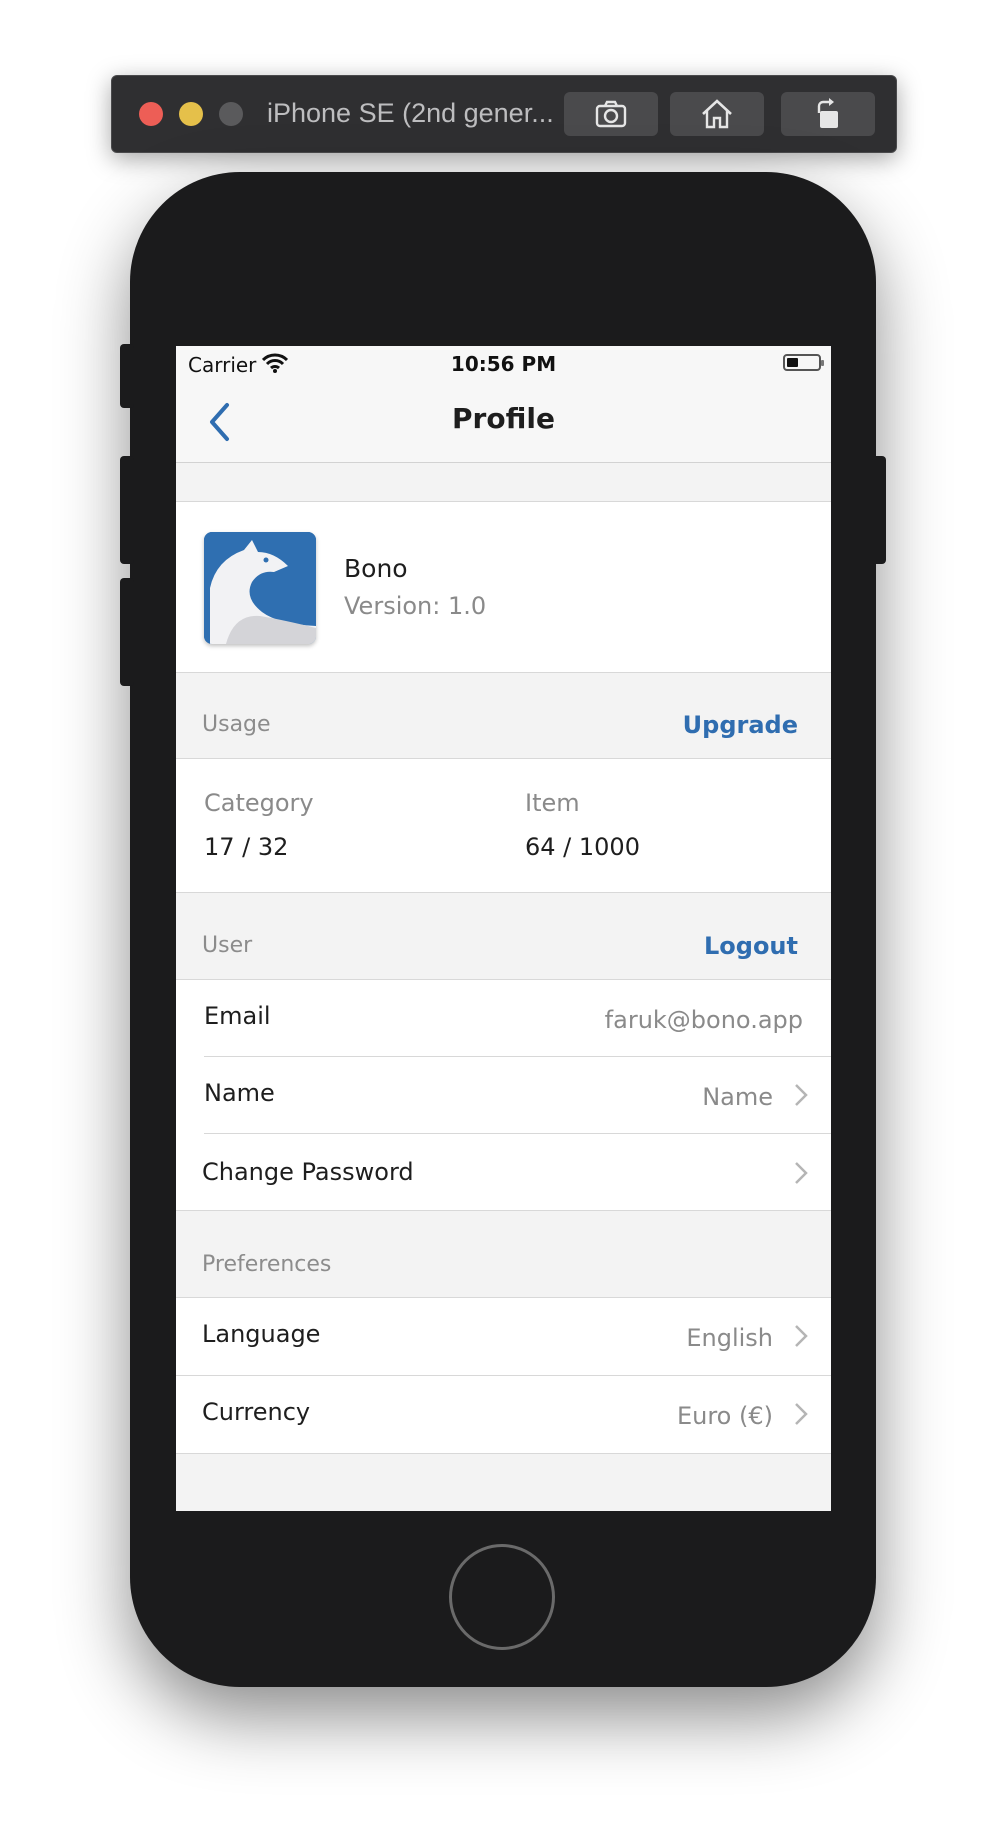 Image resolution: width=1006 pixels, height=1836 pixels. Describe the element at coordinates (151, 114) in the screenshot. I see `close-window-button` at that location.